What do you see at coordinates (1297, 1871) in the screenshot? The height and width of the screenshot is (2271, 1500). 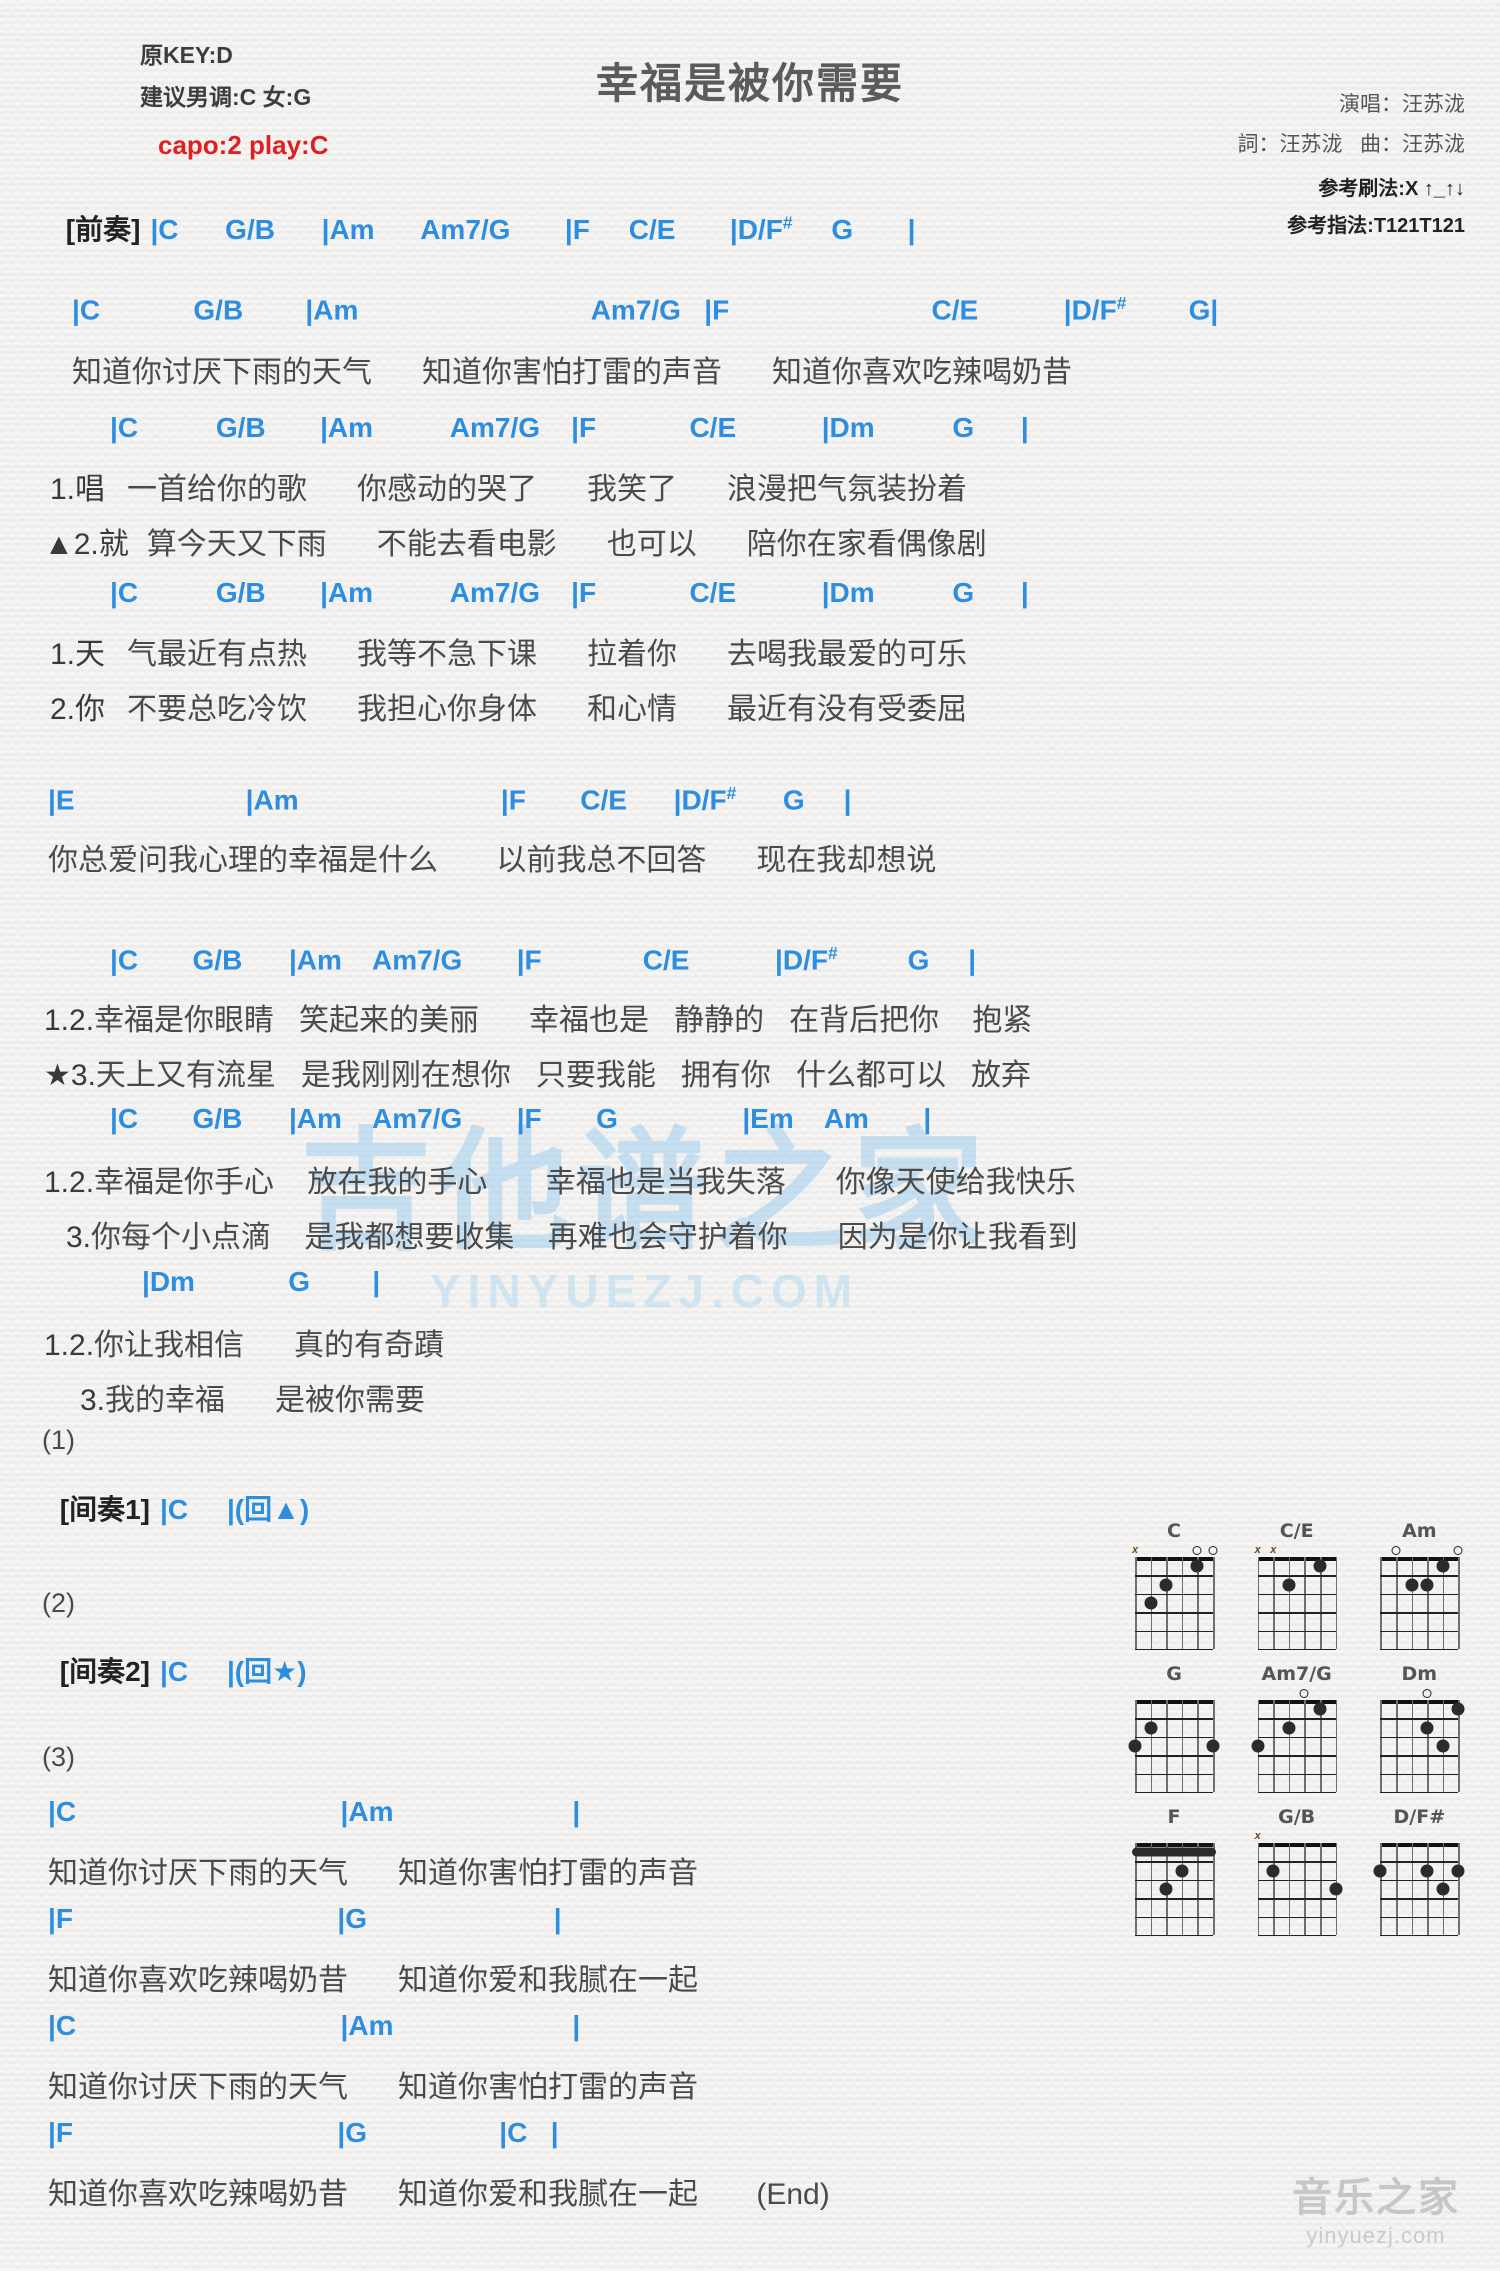 I see `chord-diagram-g-b: G/B x` at bounding box center [1297, 1871].